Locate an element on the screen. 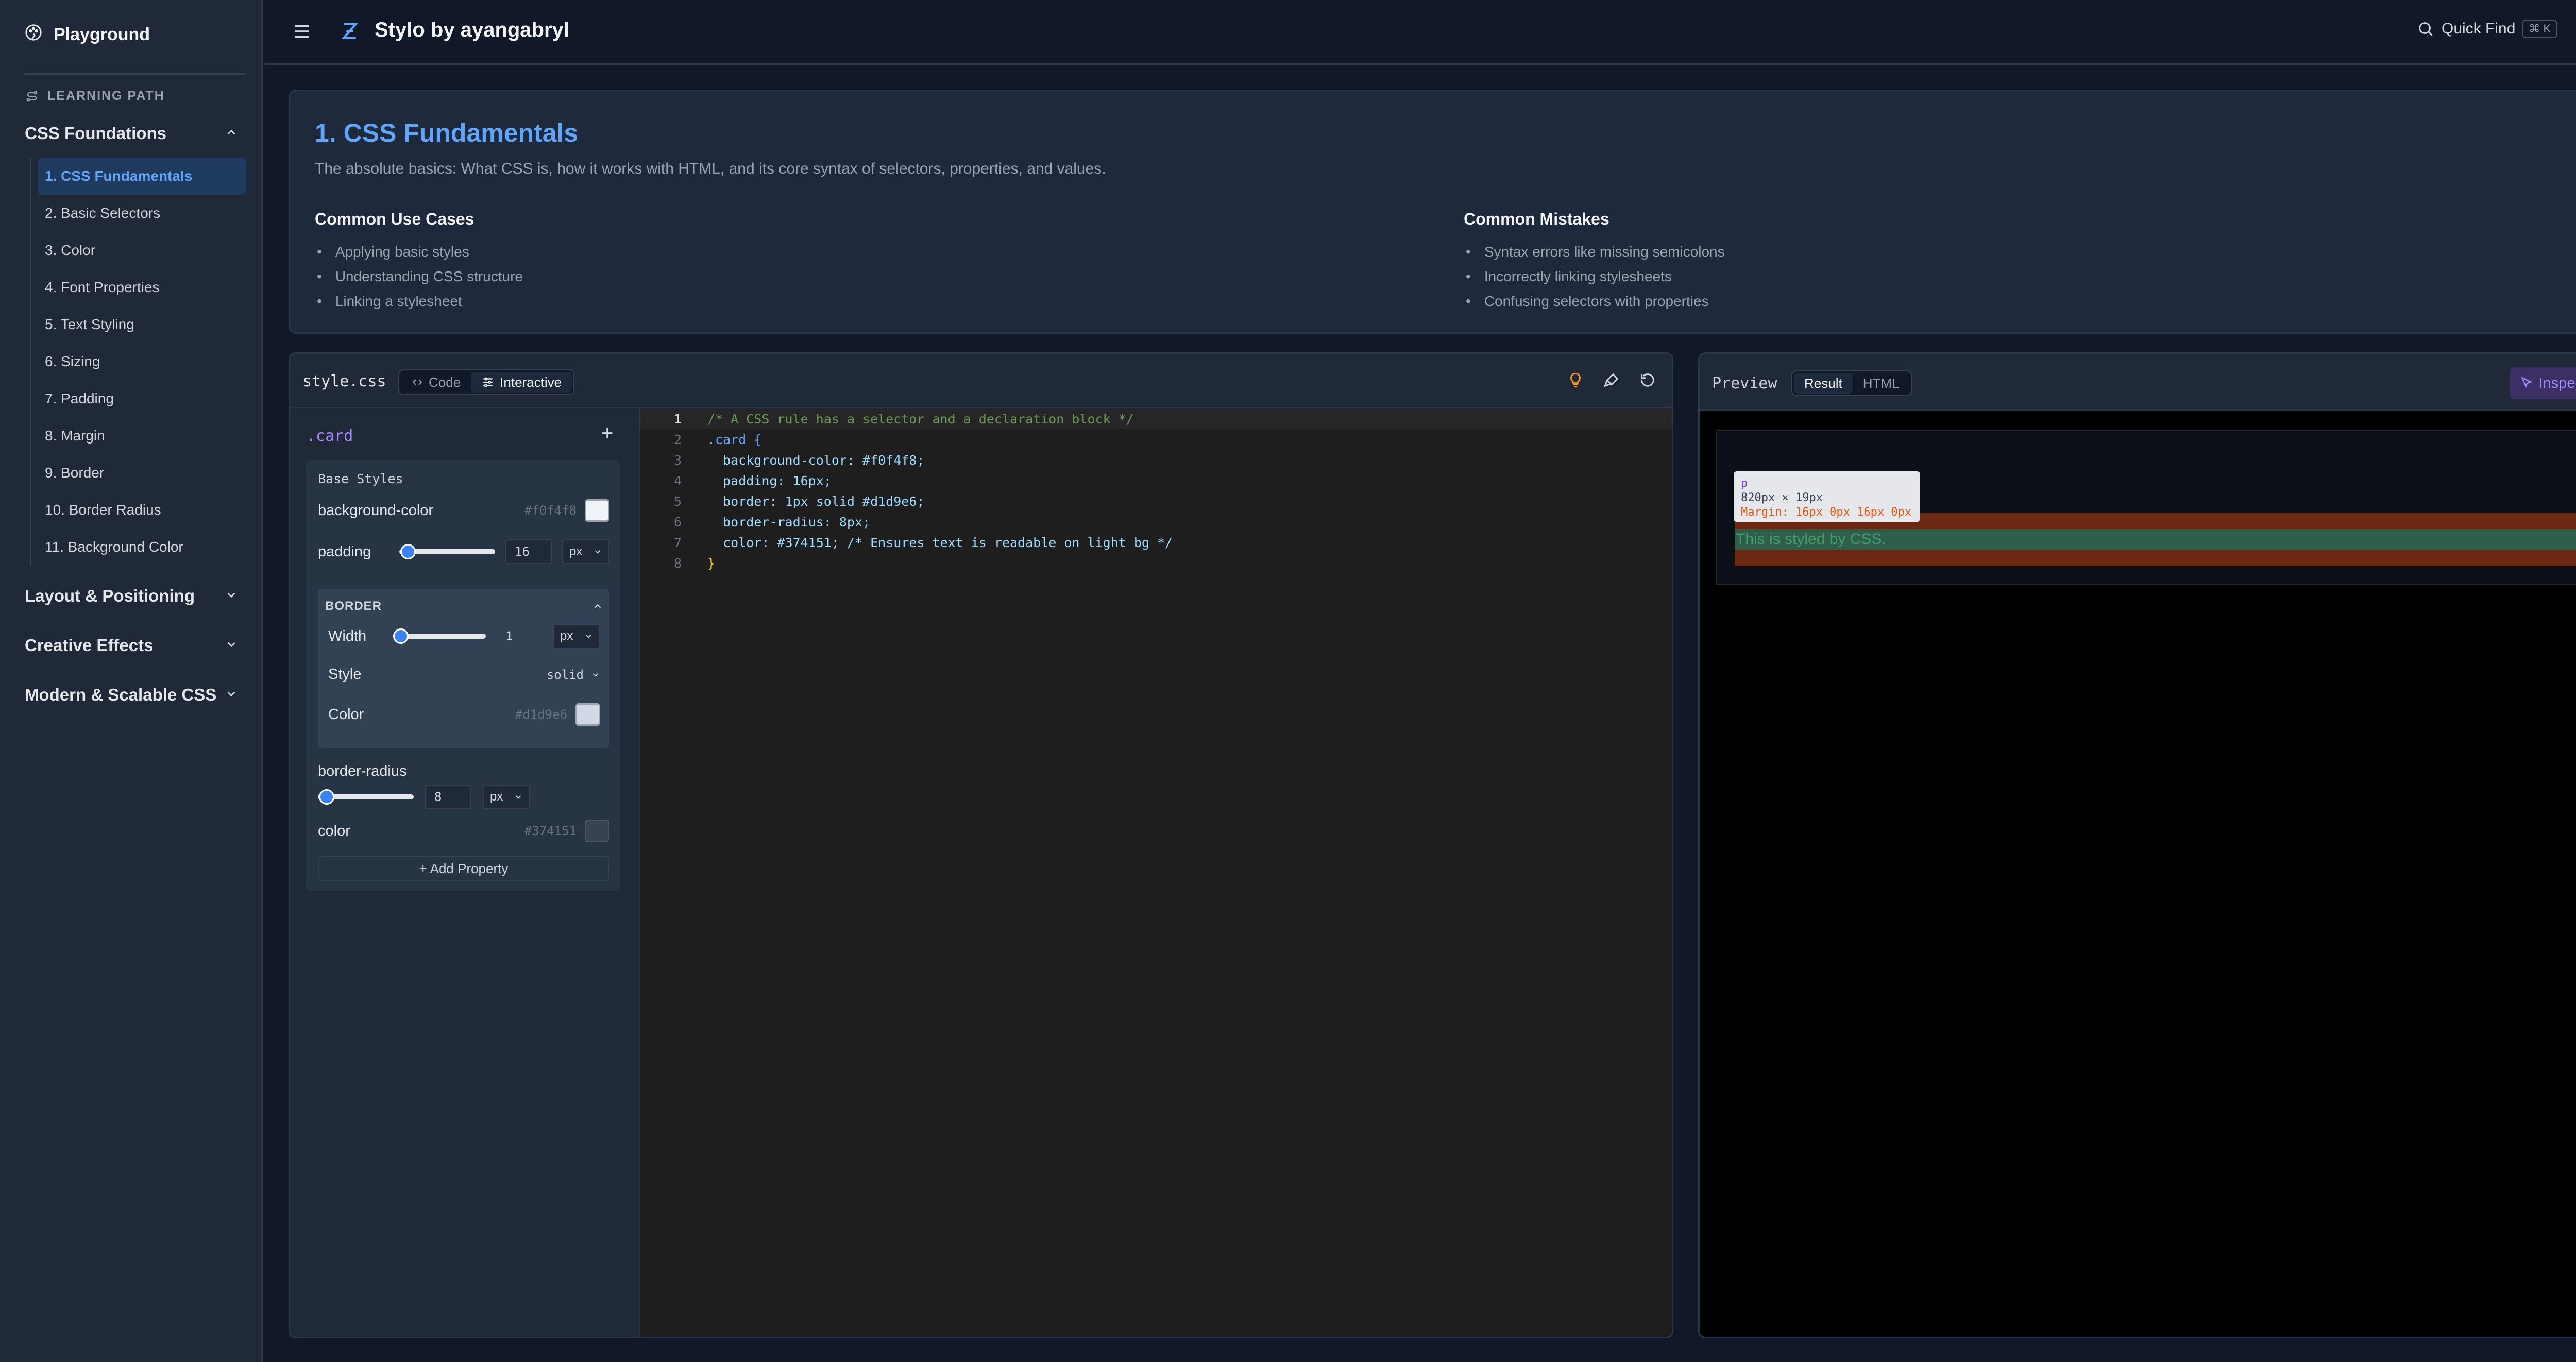  menu-icon is located at coordinates (302, 33).